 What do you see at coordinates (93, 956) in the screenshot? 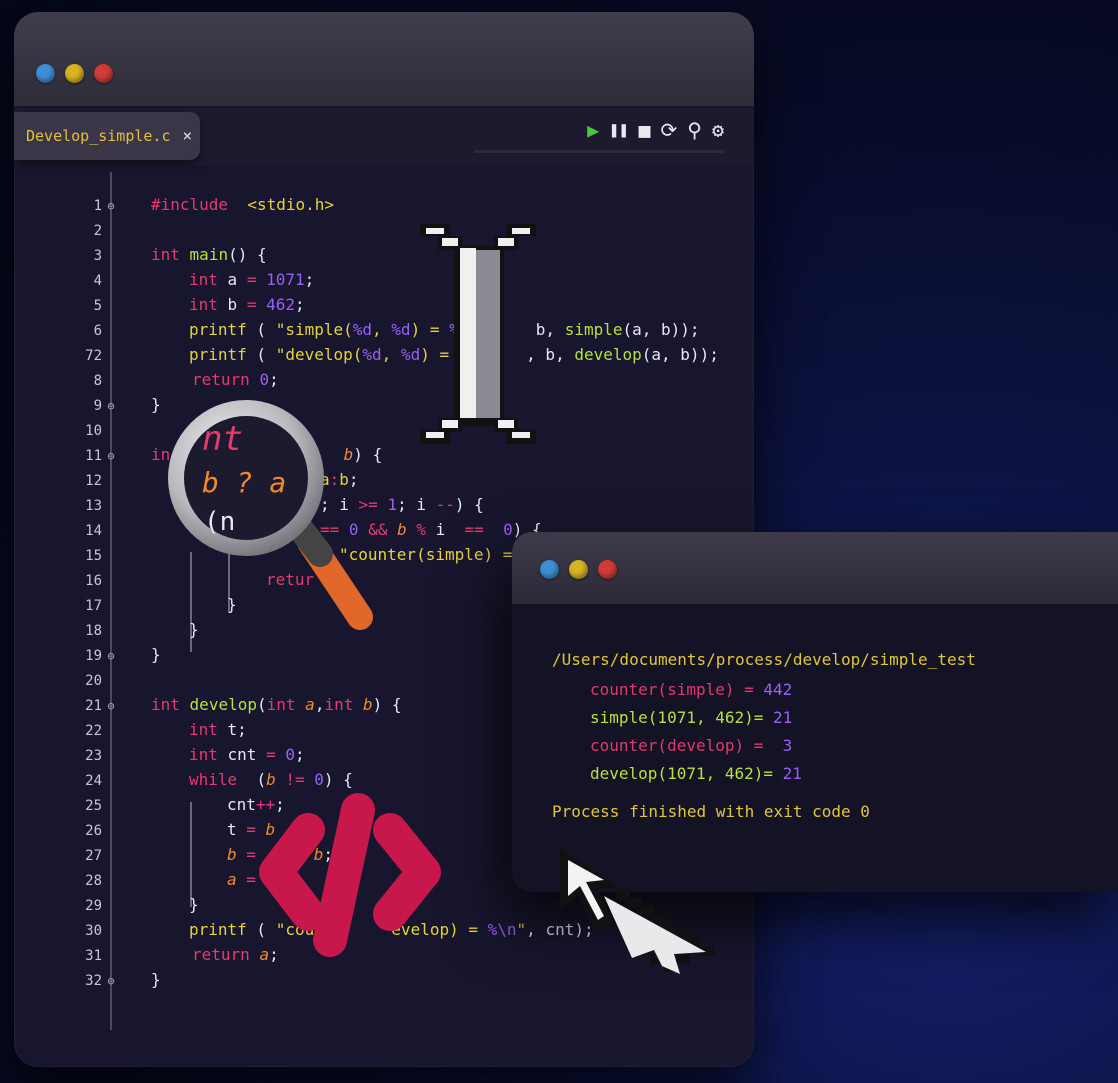
I see `line-number: 31` at bounding box center [93, 956].